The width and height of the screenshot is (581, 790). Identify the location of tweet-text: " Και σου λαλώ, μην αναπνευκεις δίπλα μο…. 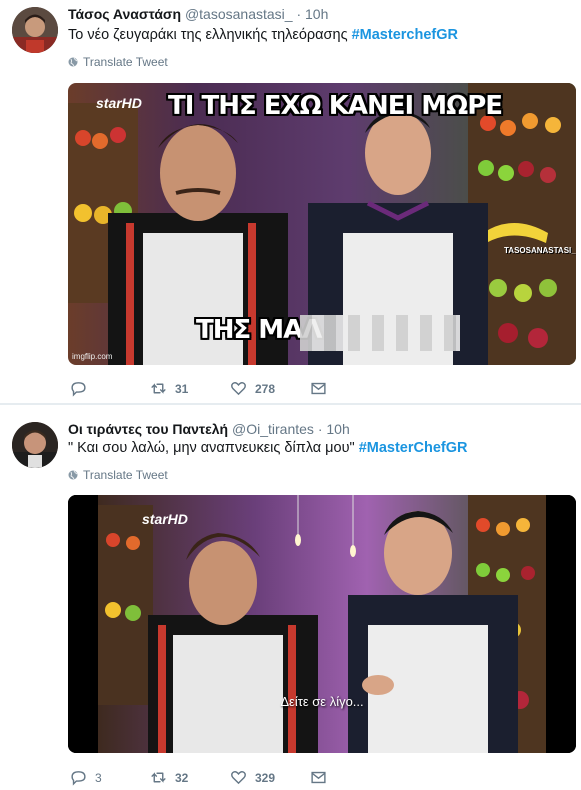
(267, 448).